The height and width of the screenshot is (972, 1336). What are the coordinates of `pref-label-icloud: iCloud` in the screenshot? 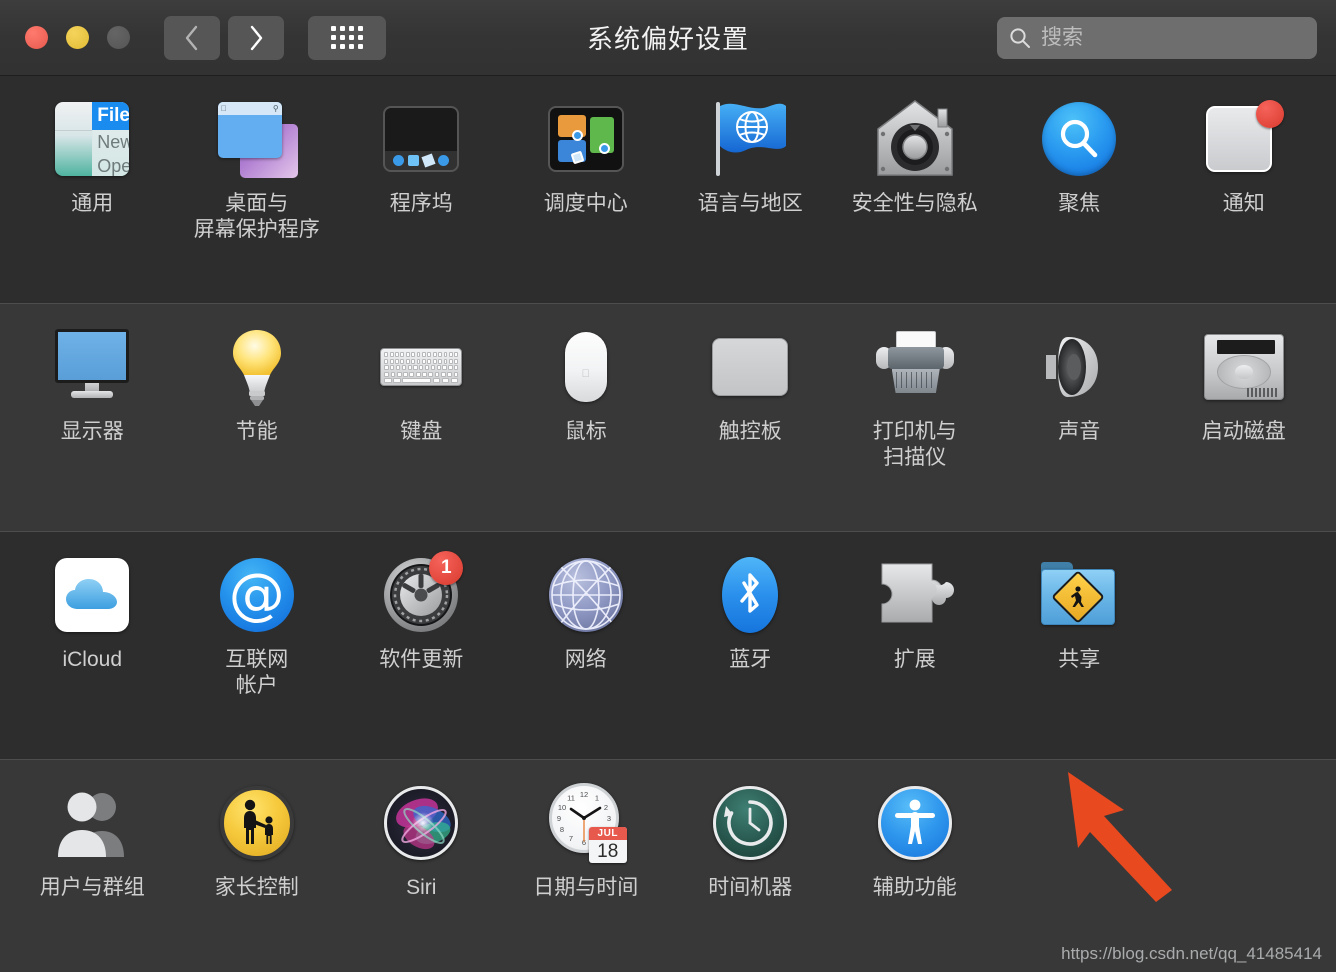 It's located at (92, 659).